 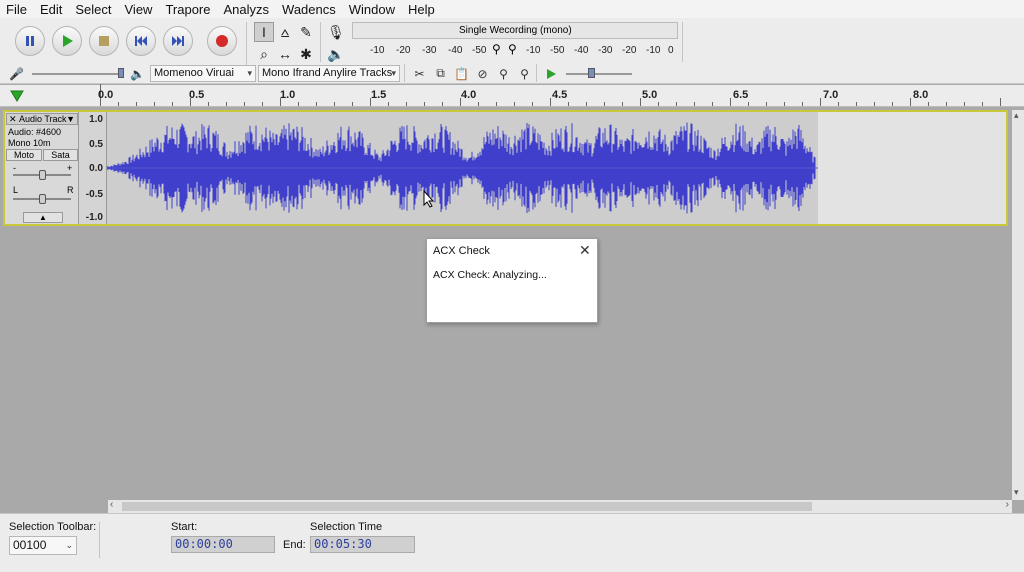 I want to click on play-at-speed-button, so click(x=550, y=73).